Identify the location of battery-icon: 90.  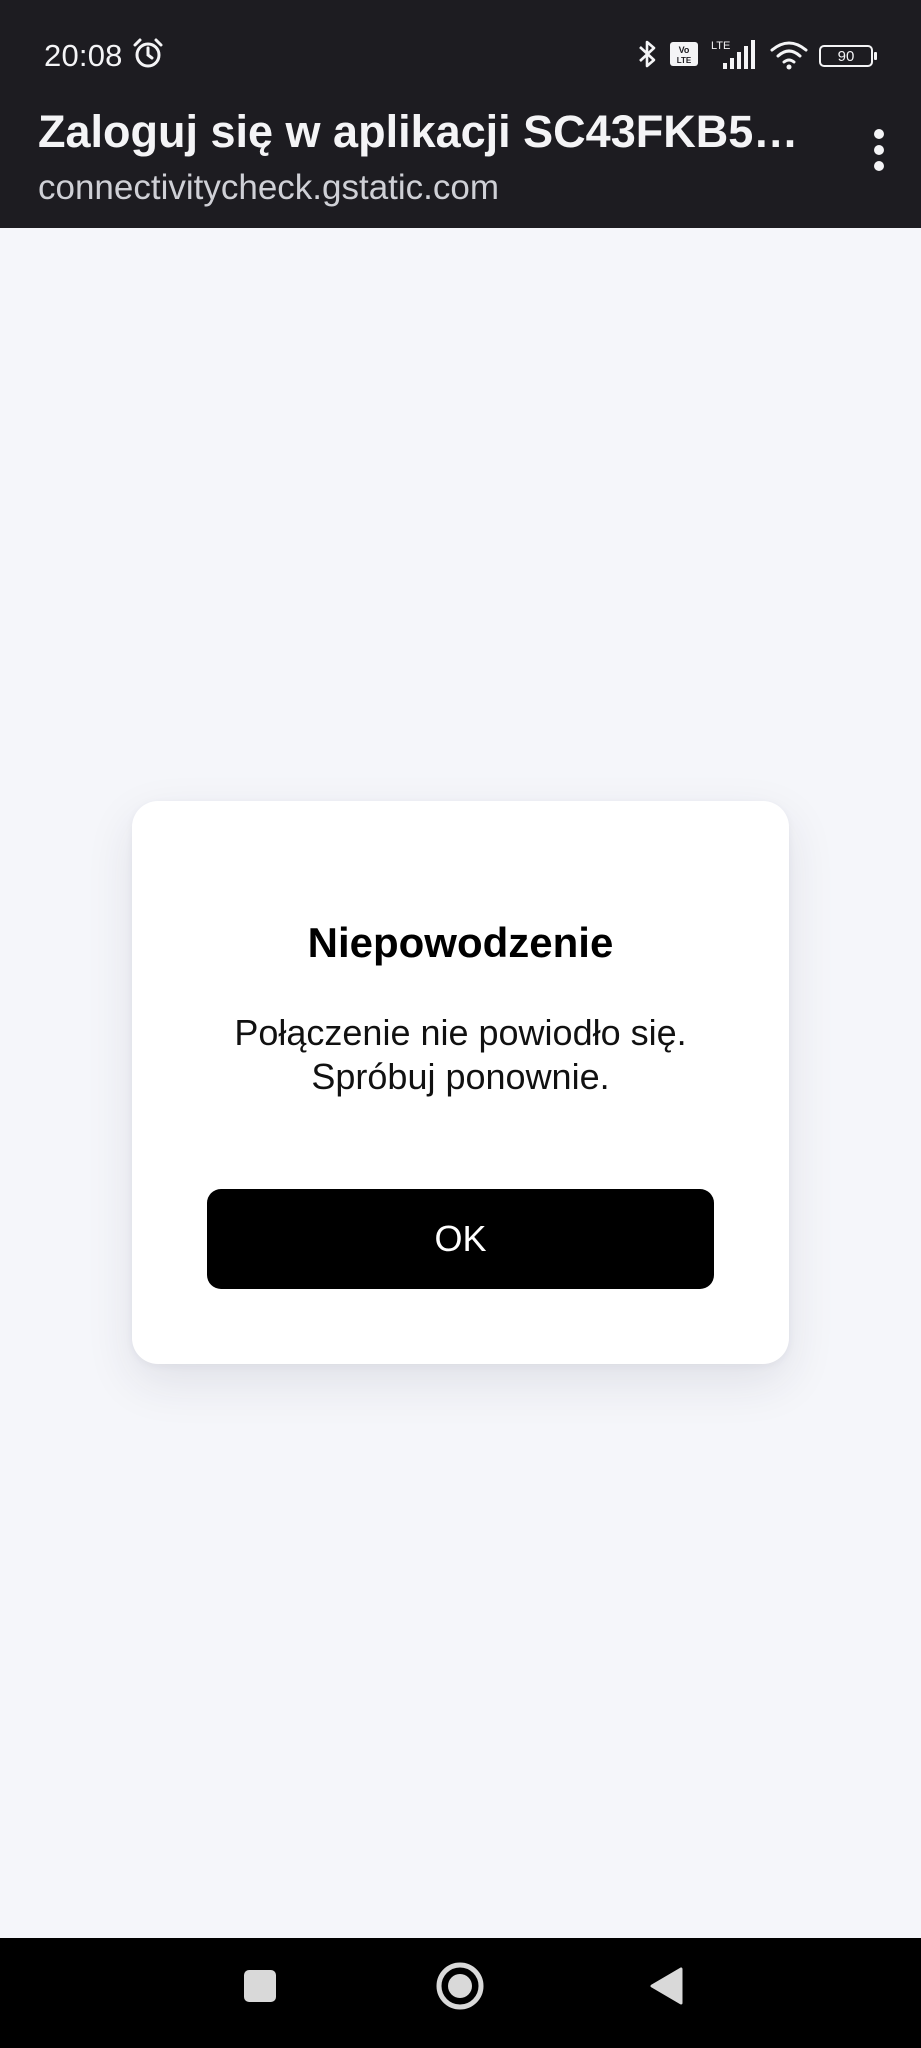
(848, 56).